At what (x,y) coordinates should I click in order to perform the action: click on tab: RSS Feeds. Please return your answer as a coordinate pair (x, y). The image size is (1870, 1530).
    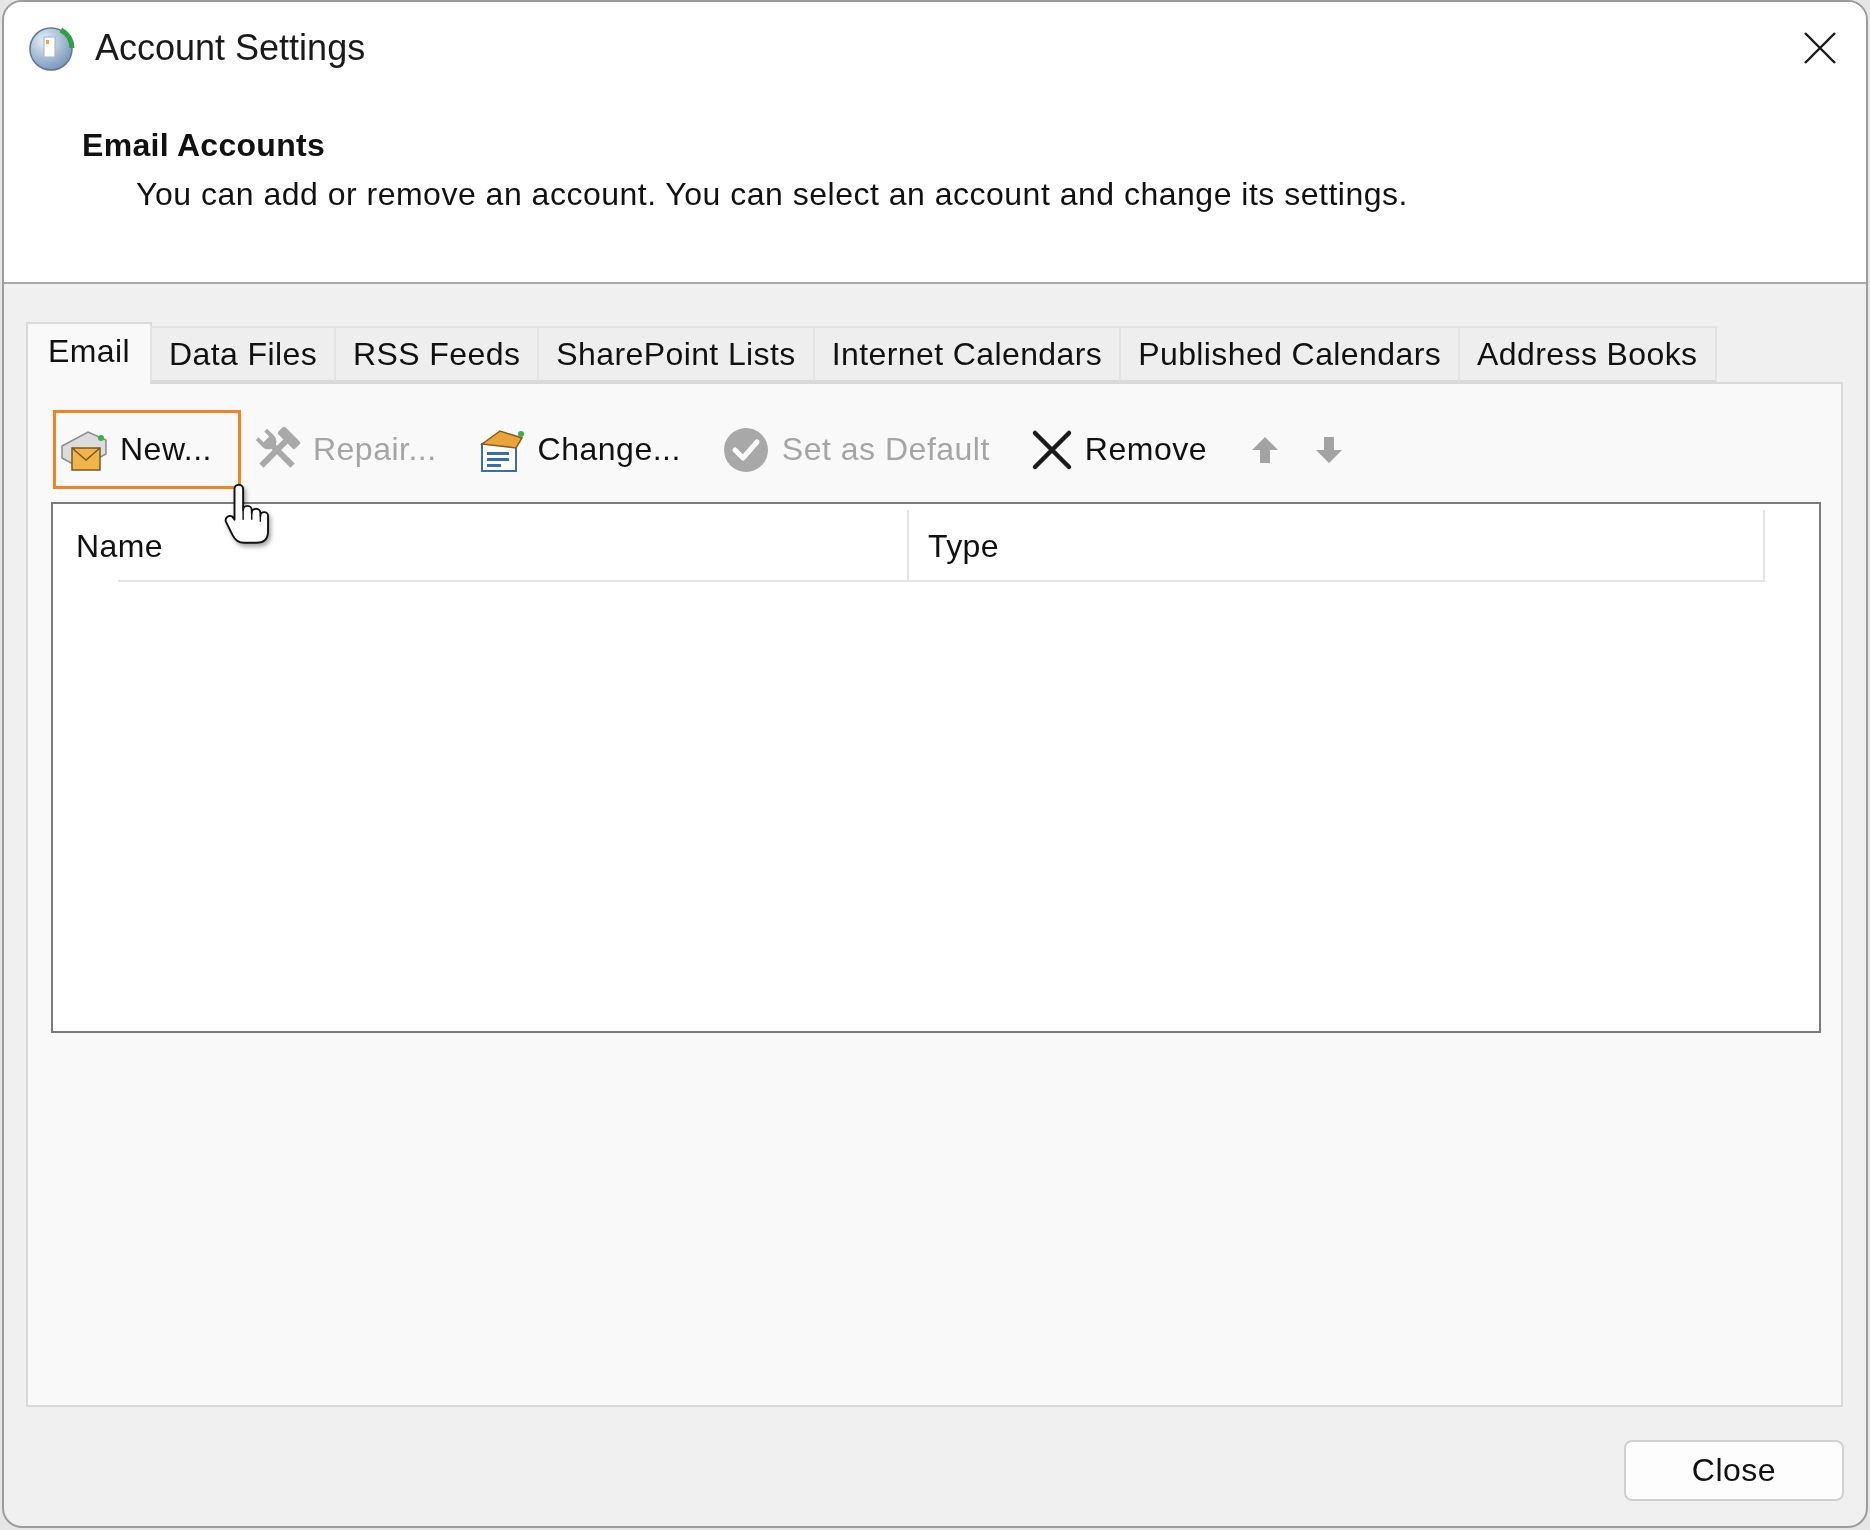
    Looking at the image, I should click on (437, 354).